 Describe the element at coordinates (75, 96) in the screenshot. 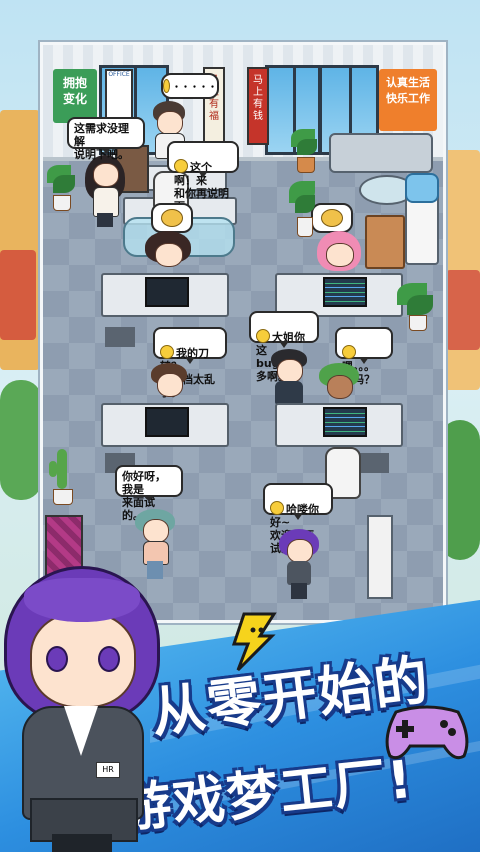

I see `wall-sign-embrace-change: 拥抱 变化` at that location.